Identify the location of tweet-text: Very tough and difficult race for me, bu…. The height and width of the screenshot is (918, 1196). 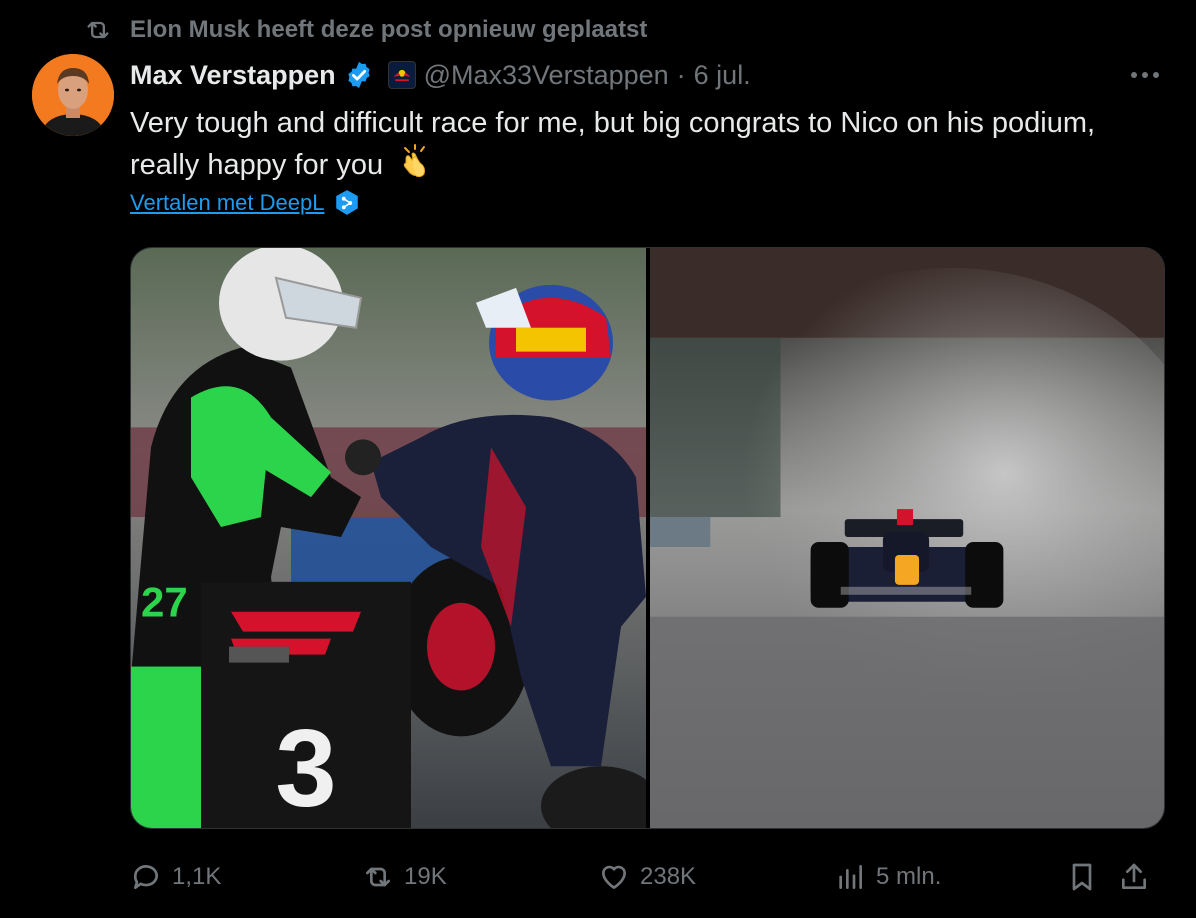
(650, 146).